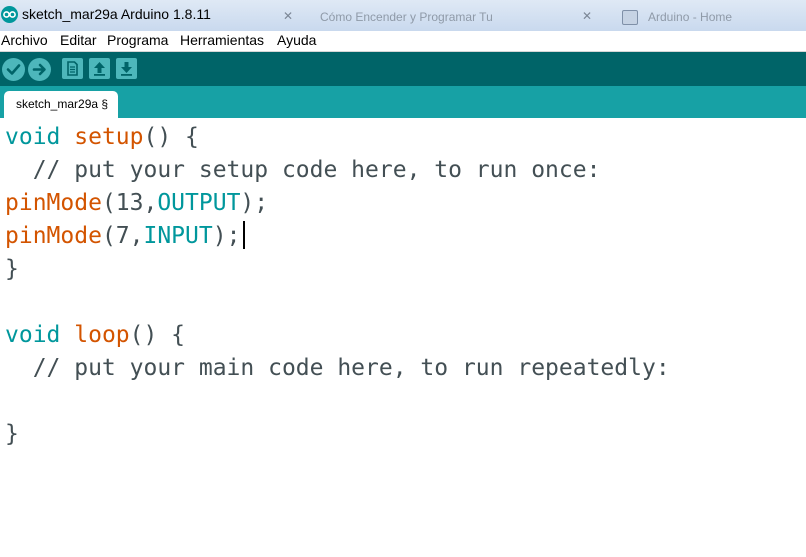 The image size is (806, 557). I want to click on code-line-1: void setup() {, so click(102, 137).